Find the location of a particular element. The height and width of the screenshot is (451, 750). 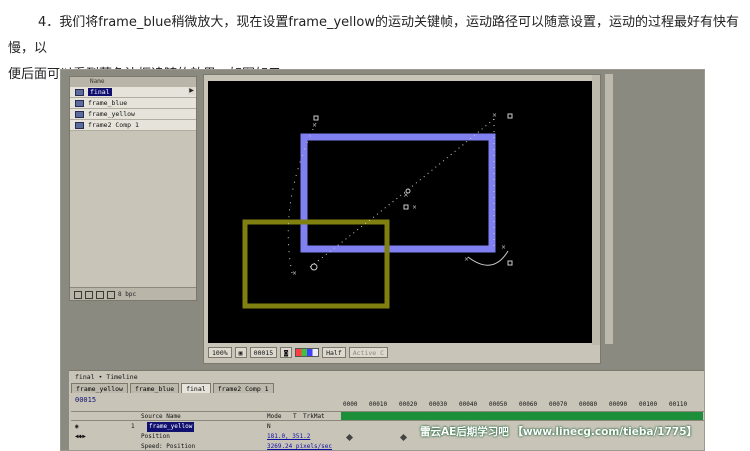

scroll-arrow-icon: ▶ is located at coordinates (191, 91).